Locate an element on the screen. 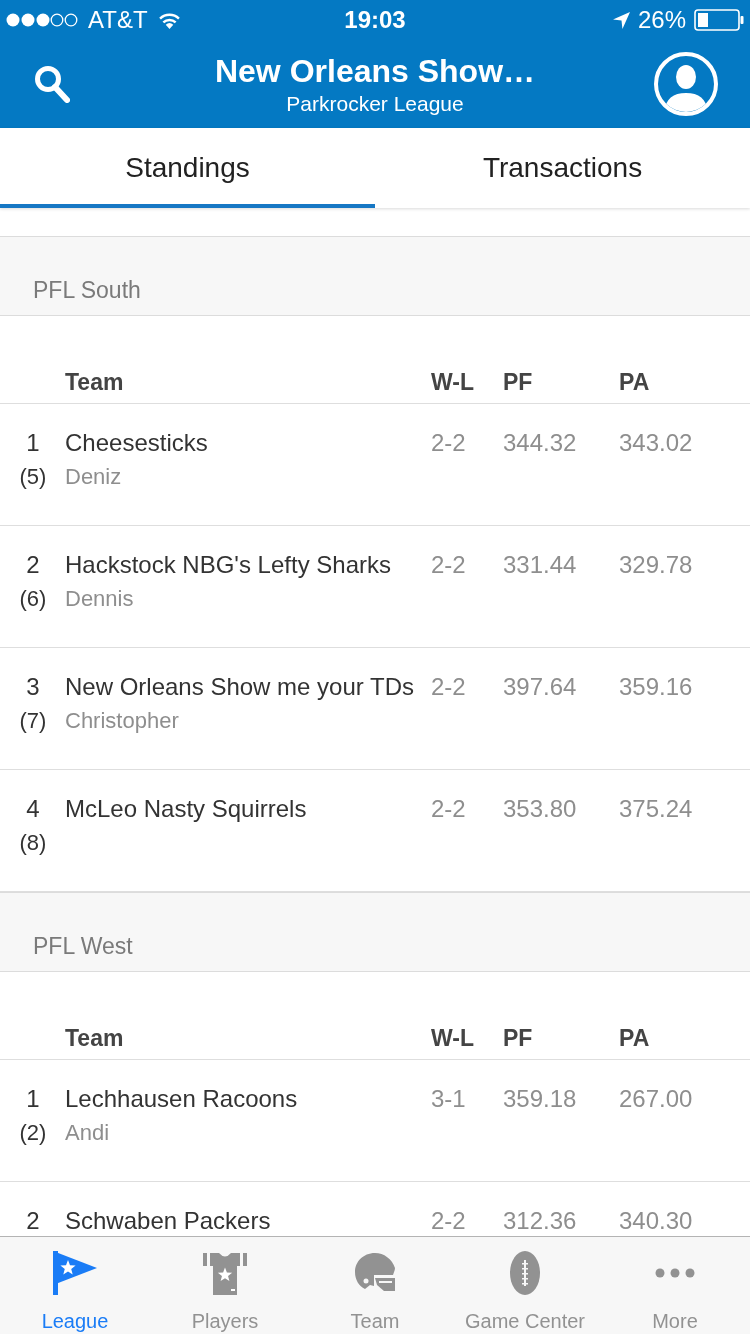 Image resolution: width=750 pixels, height=1334 pixels. points-against: 329.78 is located at coordinates (656, 564).